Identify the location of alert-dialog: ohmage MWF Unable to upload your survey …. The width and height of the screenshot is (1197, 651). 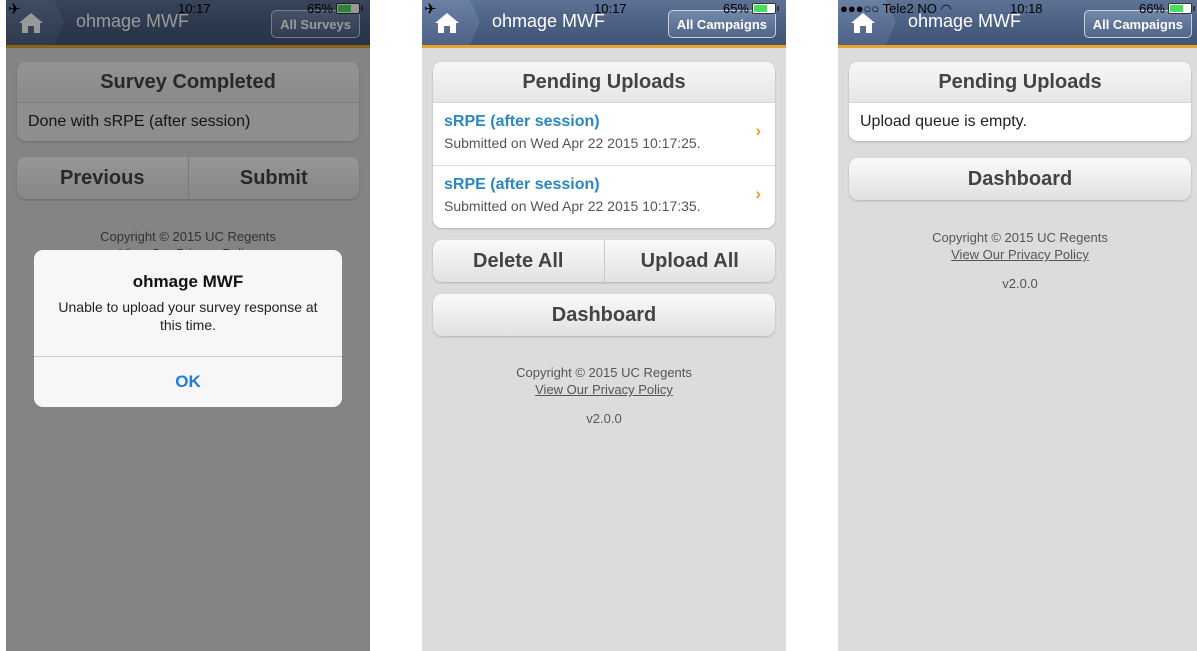
(188, 328).